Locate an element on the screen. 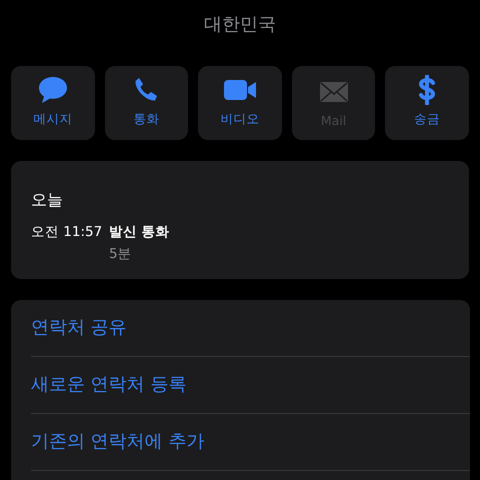  option-link: 기존의 연락처에 추가 is located at coordinates (250, 442).